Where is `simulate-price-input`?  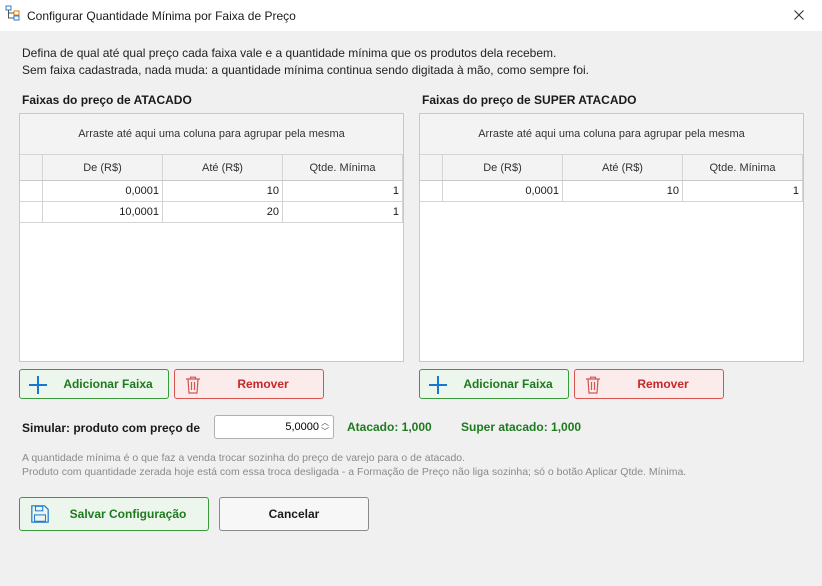
simulate-price-input is located at coordinates (268, 427).